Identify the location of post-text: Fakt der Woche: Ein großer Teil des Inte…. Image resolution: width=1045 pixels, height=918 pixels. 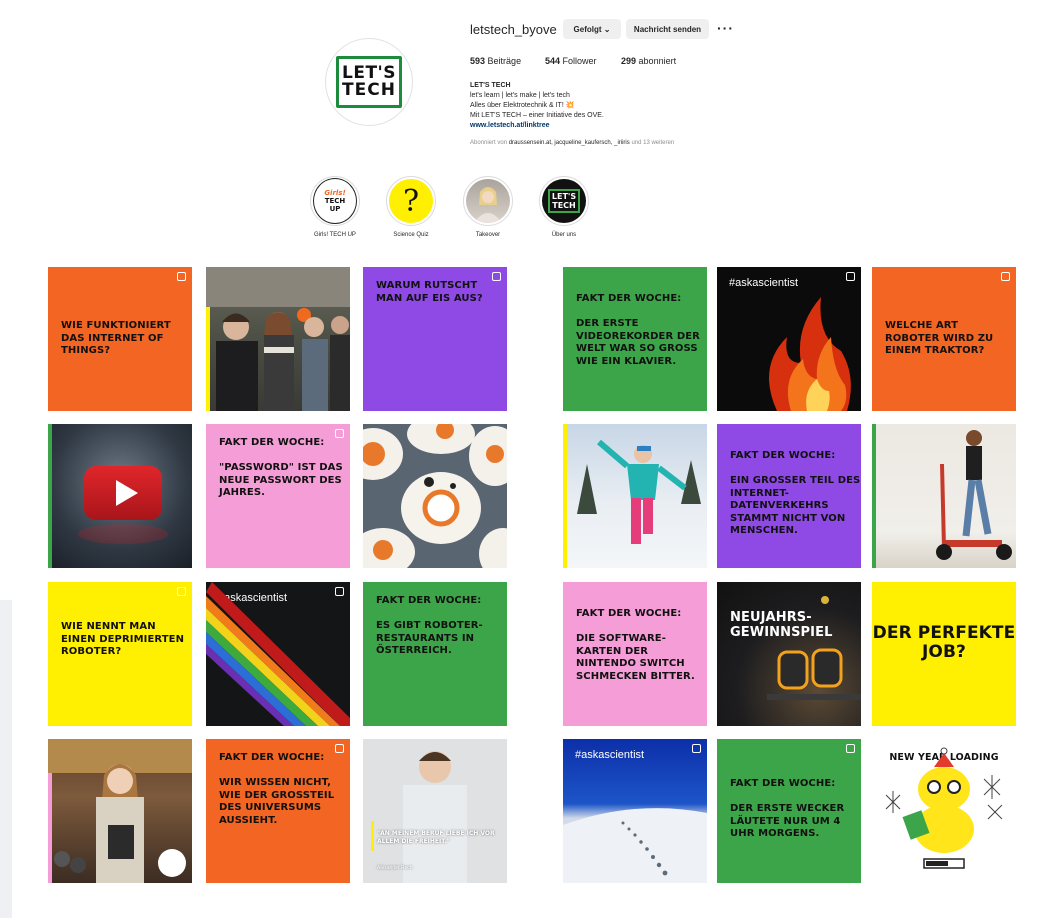
(795, 493).